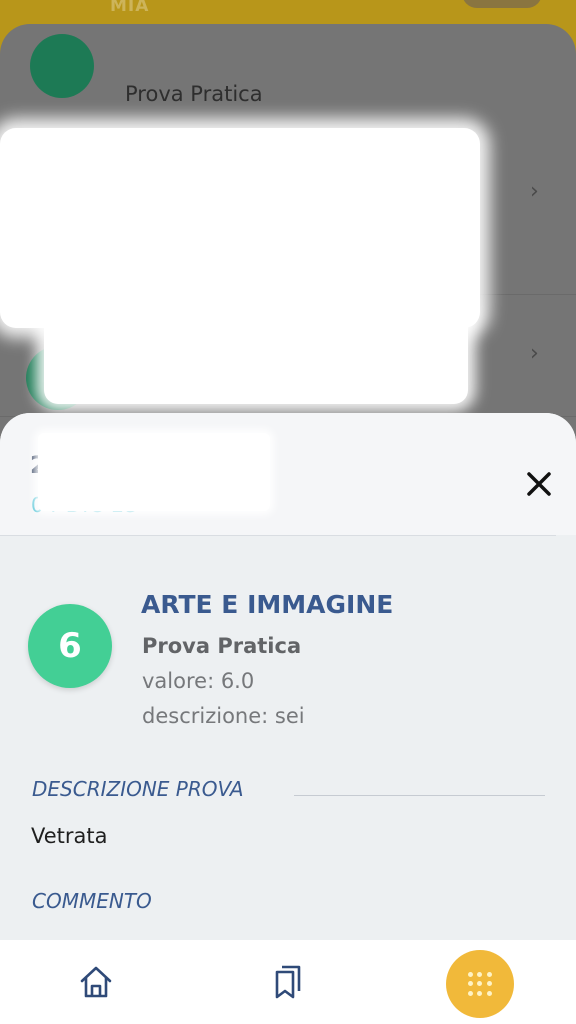 The image size is (576, 1024). What do you see at coordinates (222, 646) in the screenshot?
I see `test-type: Prova Pratica` at bounding box center [222, 646].